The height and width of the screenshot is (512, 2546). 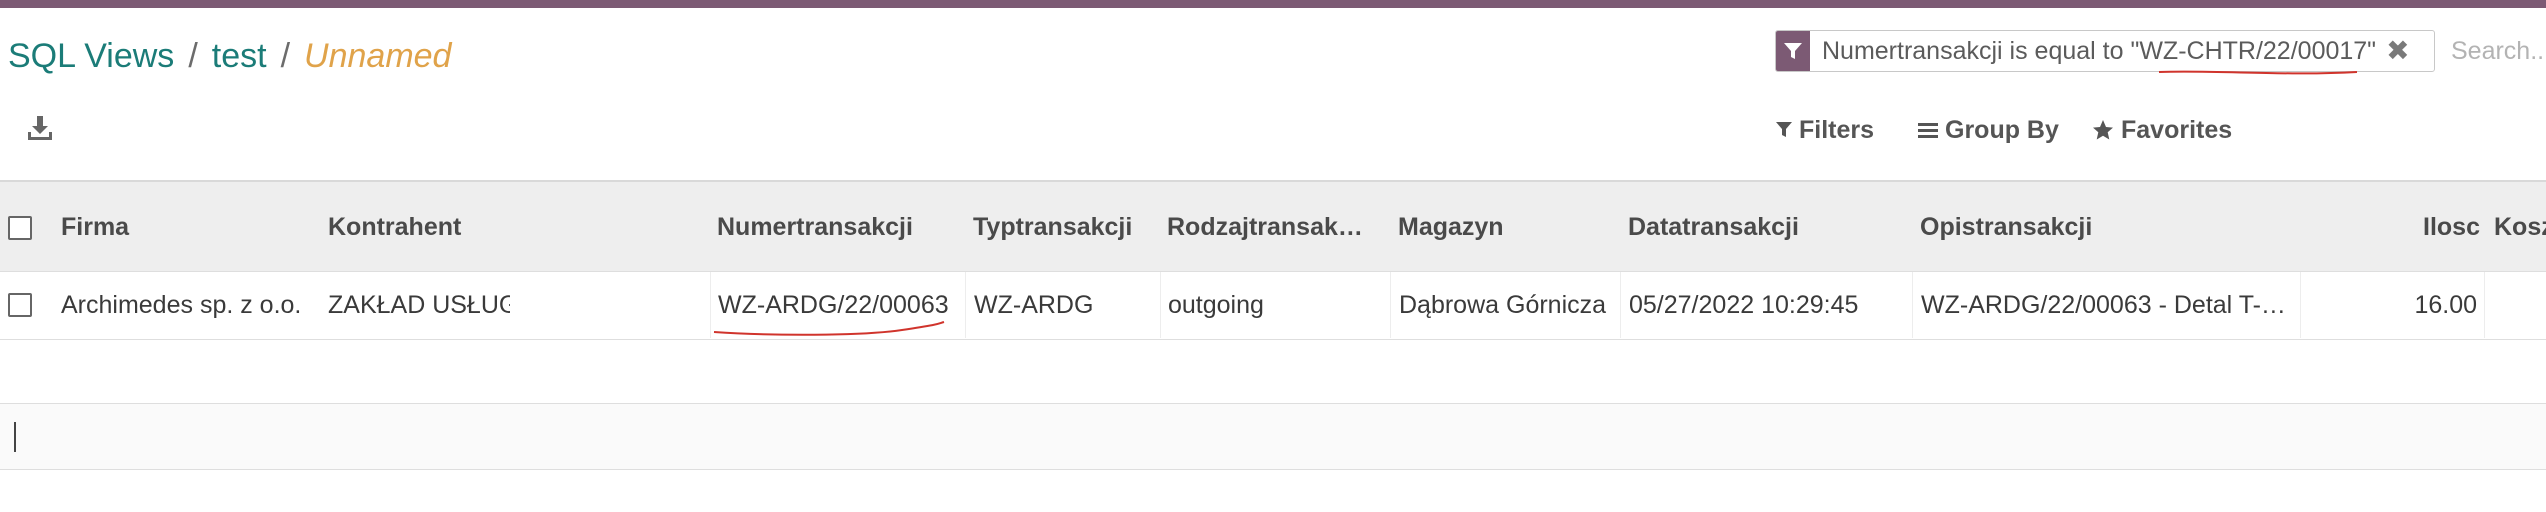 What do you see at coordinates (1273, 437) in the screenshot?
I see `new-row-input` at bounding box center [1273, 437].